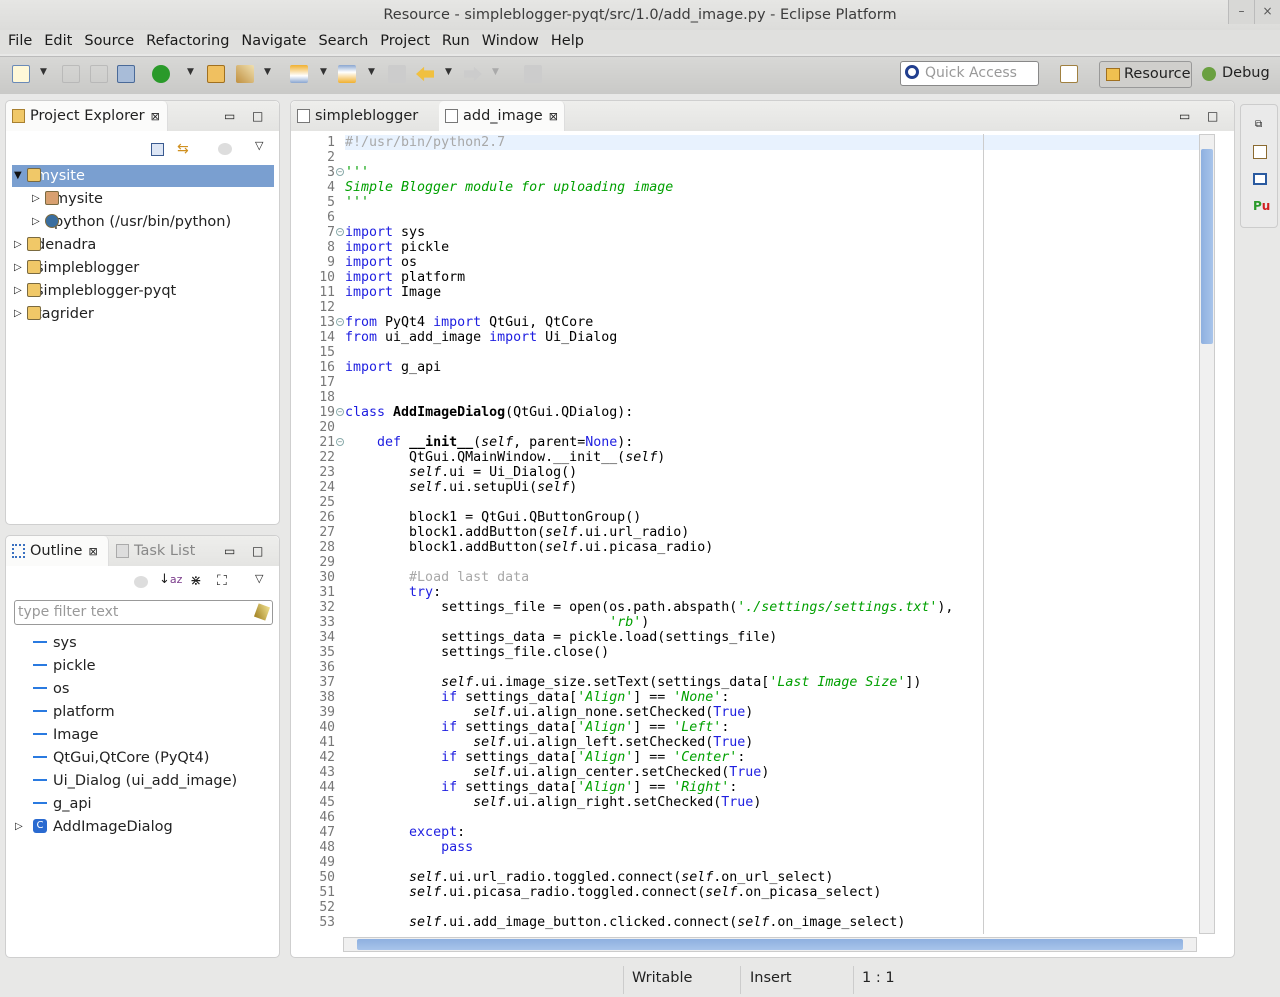  Describe the element at coordinates (140, 735) in the screenshot. I see `outline-item: Image` at that location.